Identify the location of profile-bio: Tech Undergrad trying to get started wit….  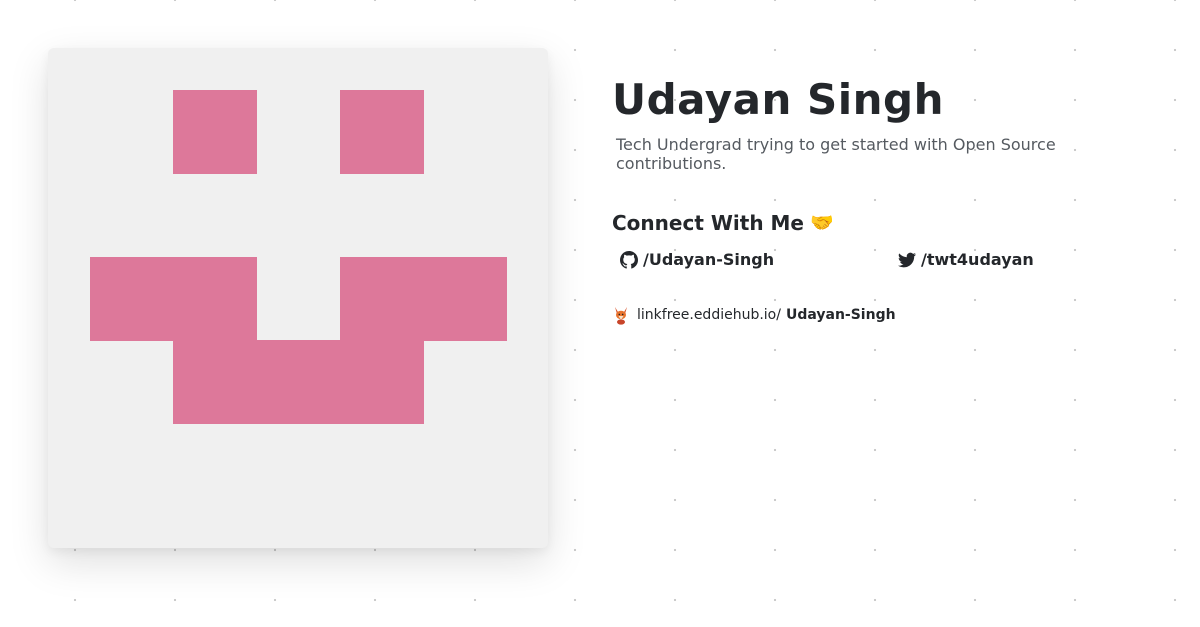
(836, 154).